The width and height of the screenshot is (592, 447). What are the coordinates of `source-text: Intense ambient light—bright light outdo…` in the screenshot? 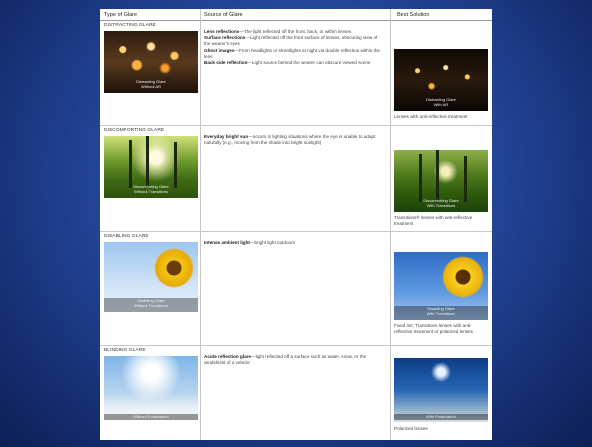 It's located at (294, 243).